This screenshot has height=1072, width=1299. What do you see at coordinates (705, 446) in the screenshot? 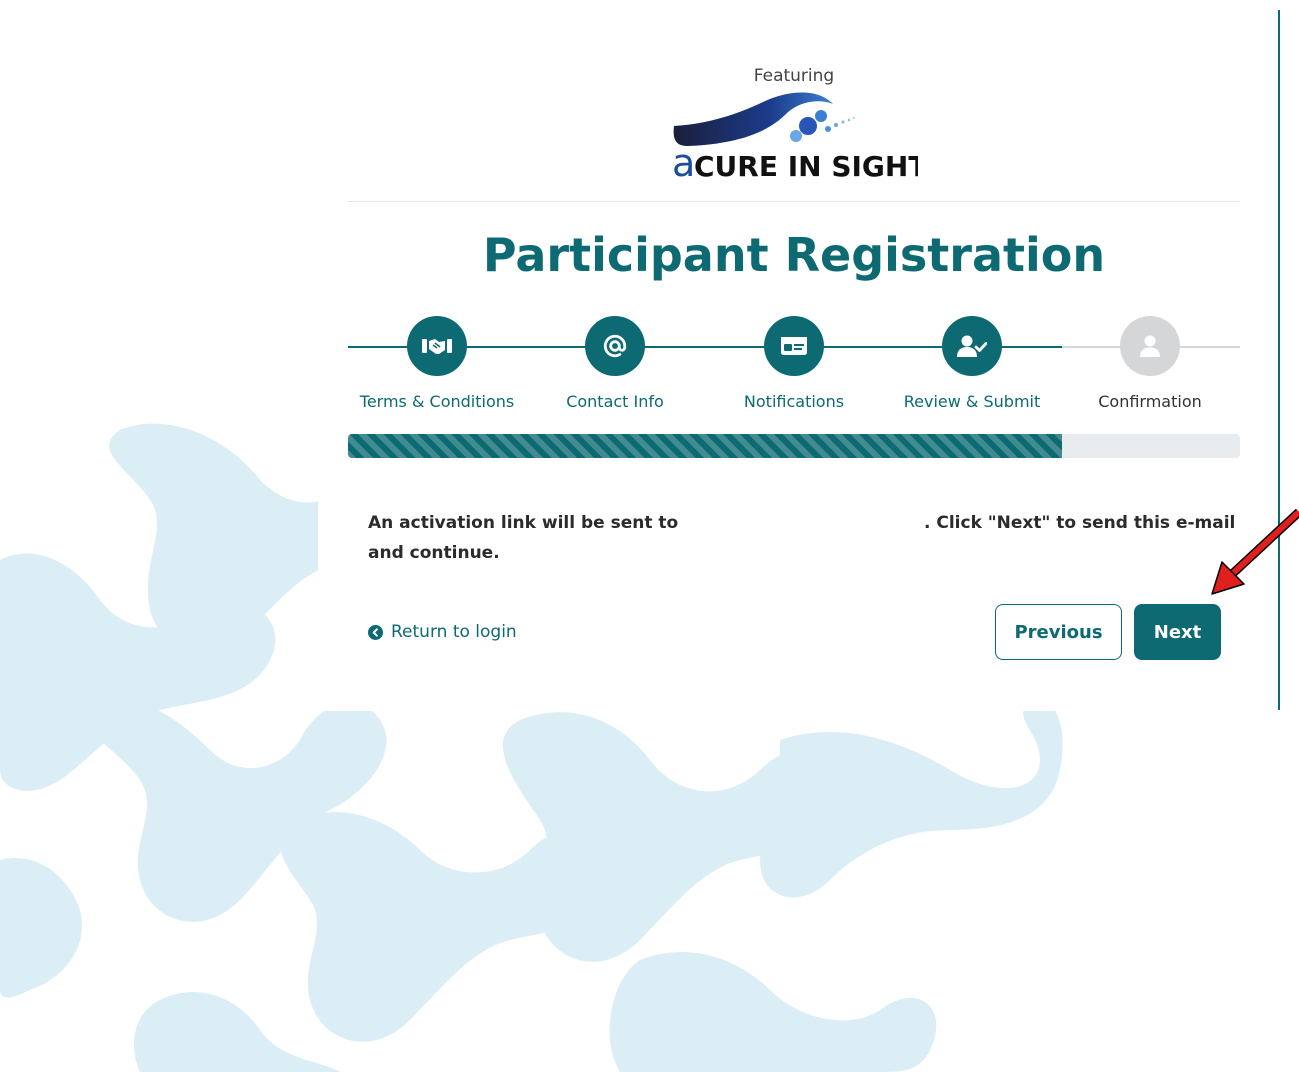
I see `progress-bar-fill` at bounding box center [705, 446].